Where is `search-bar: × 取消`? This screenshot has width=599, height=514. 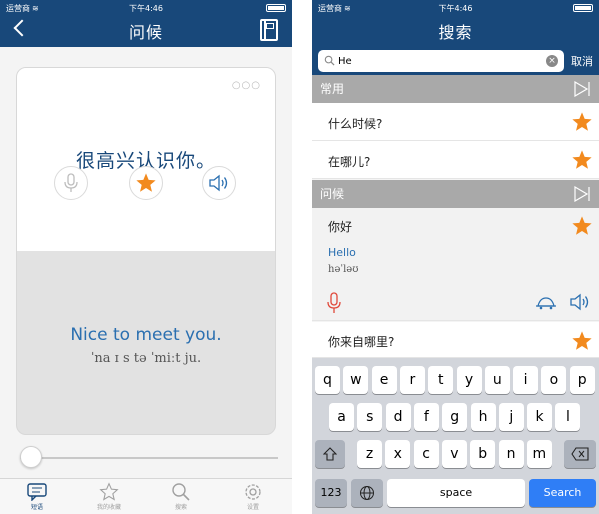
search-bar: × 取消 is located at coordinates (455, 61).